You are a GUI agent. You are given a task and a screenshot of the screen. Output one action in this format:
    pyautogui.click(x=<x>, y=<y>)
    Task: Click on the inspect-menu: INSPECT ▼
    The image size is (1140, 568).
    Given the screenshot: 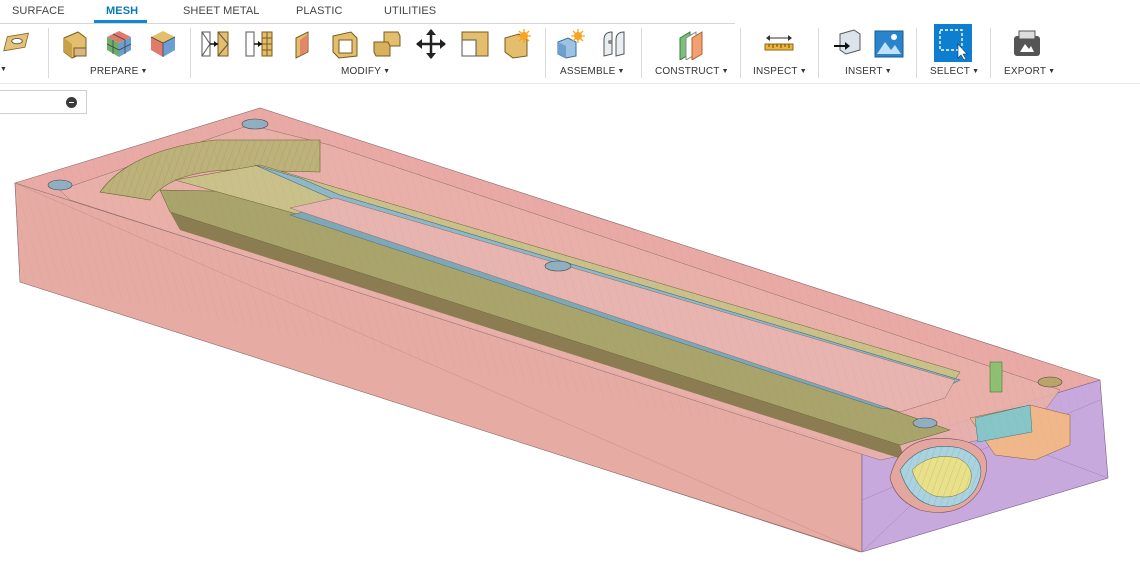 What is the action you would take?
    pyautogui.click(x=780, y=71)
    